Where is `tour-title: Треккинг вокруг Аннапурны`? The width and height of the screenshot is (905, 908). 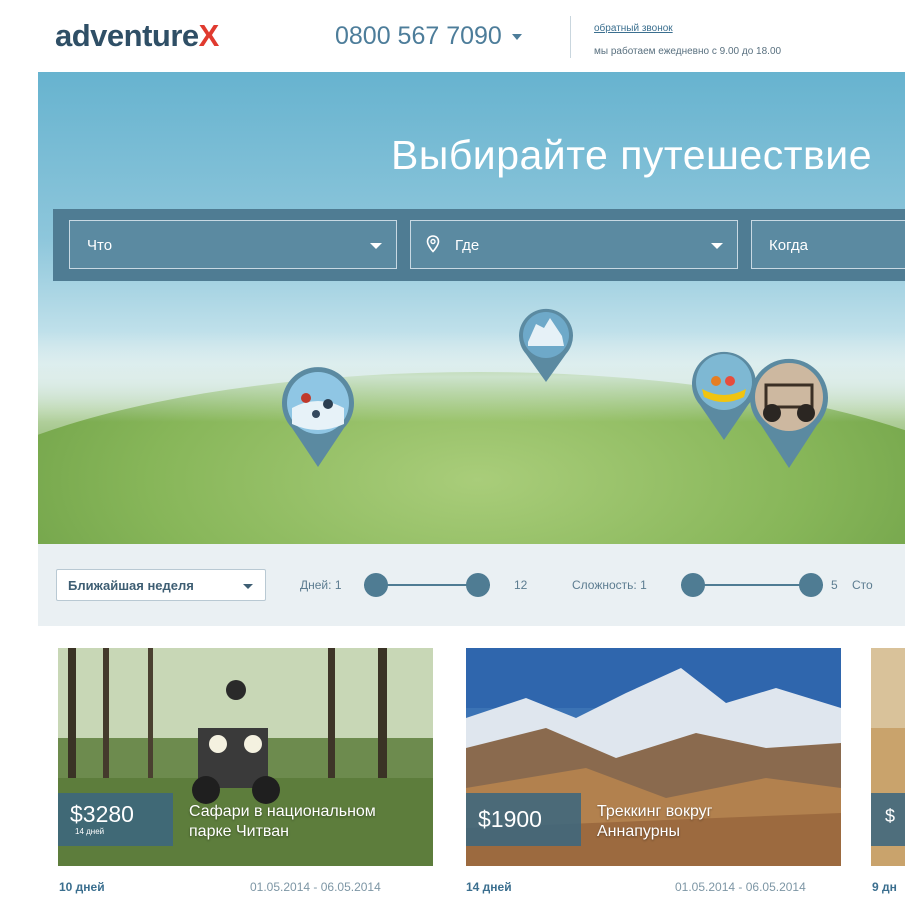 tour-title: Треккинг вокруг Аннапурны is located at coordinates (655, 822).